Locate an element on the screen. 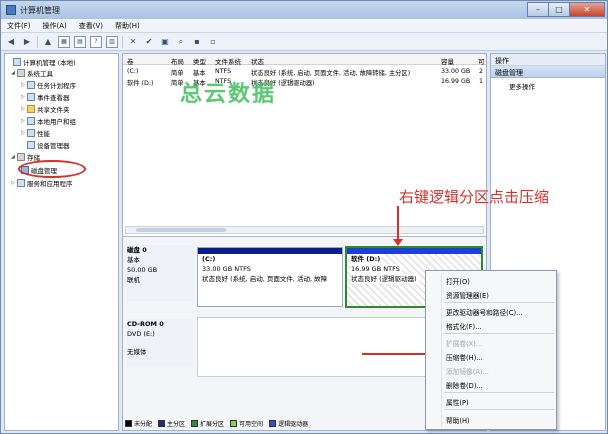  highlight-circle is located at coordinates (52, 169).